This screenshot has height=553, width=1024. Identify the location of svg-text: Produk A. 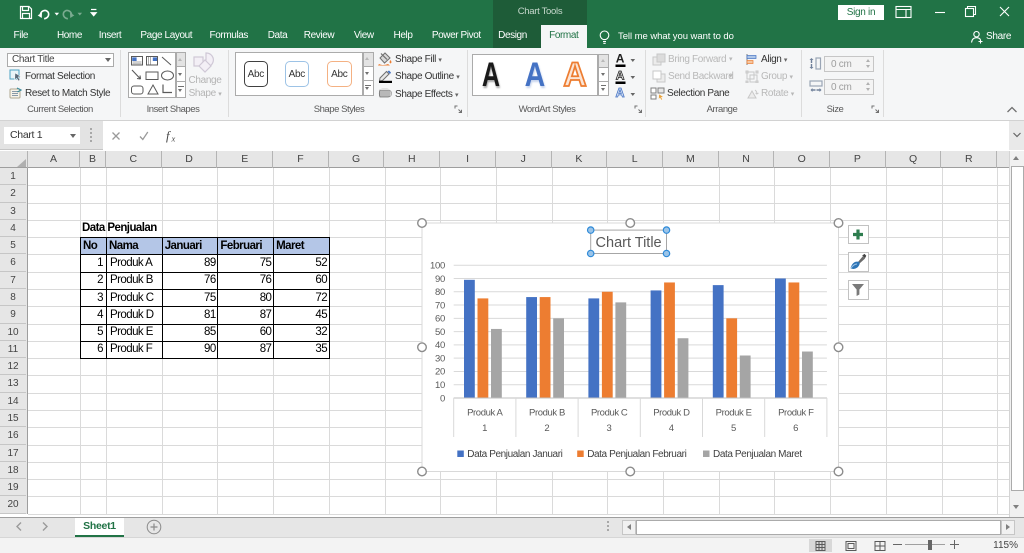
(485, 413).